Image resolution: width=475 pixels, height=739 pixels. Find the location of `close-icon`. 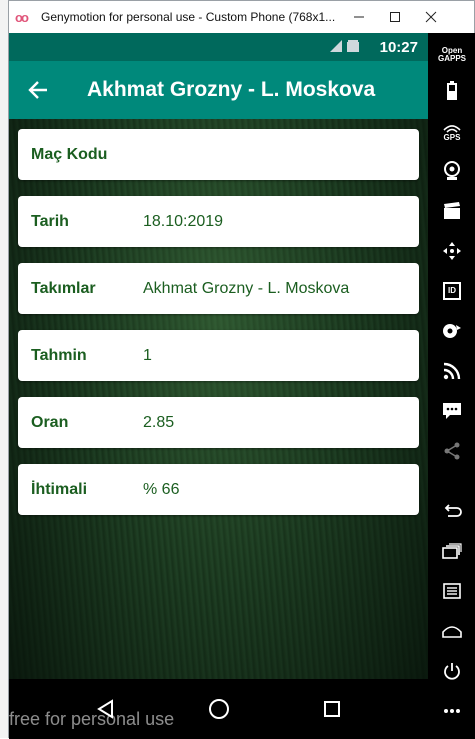

close-icon is located at coordinates (431, 17).